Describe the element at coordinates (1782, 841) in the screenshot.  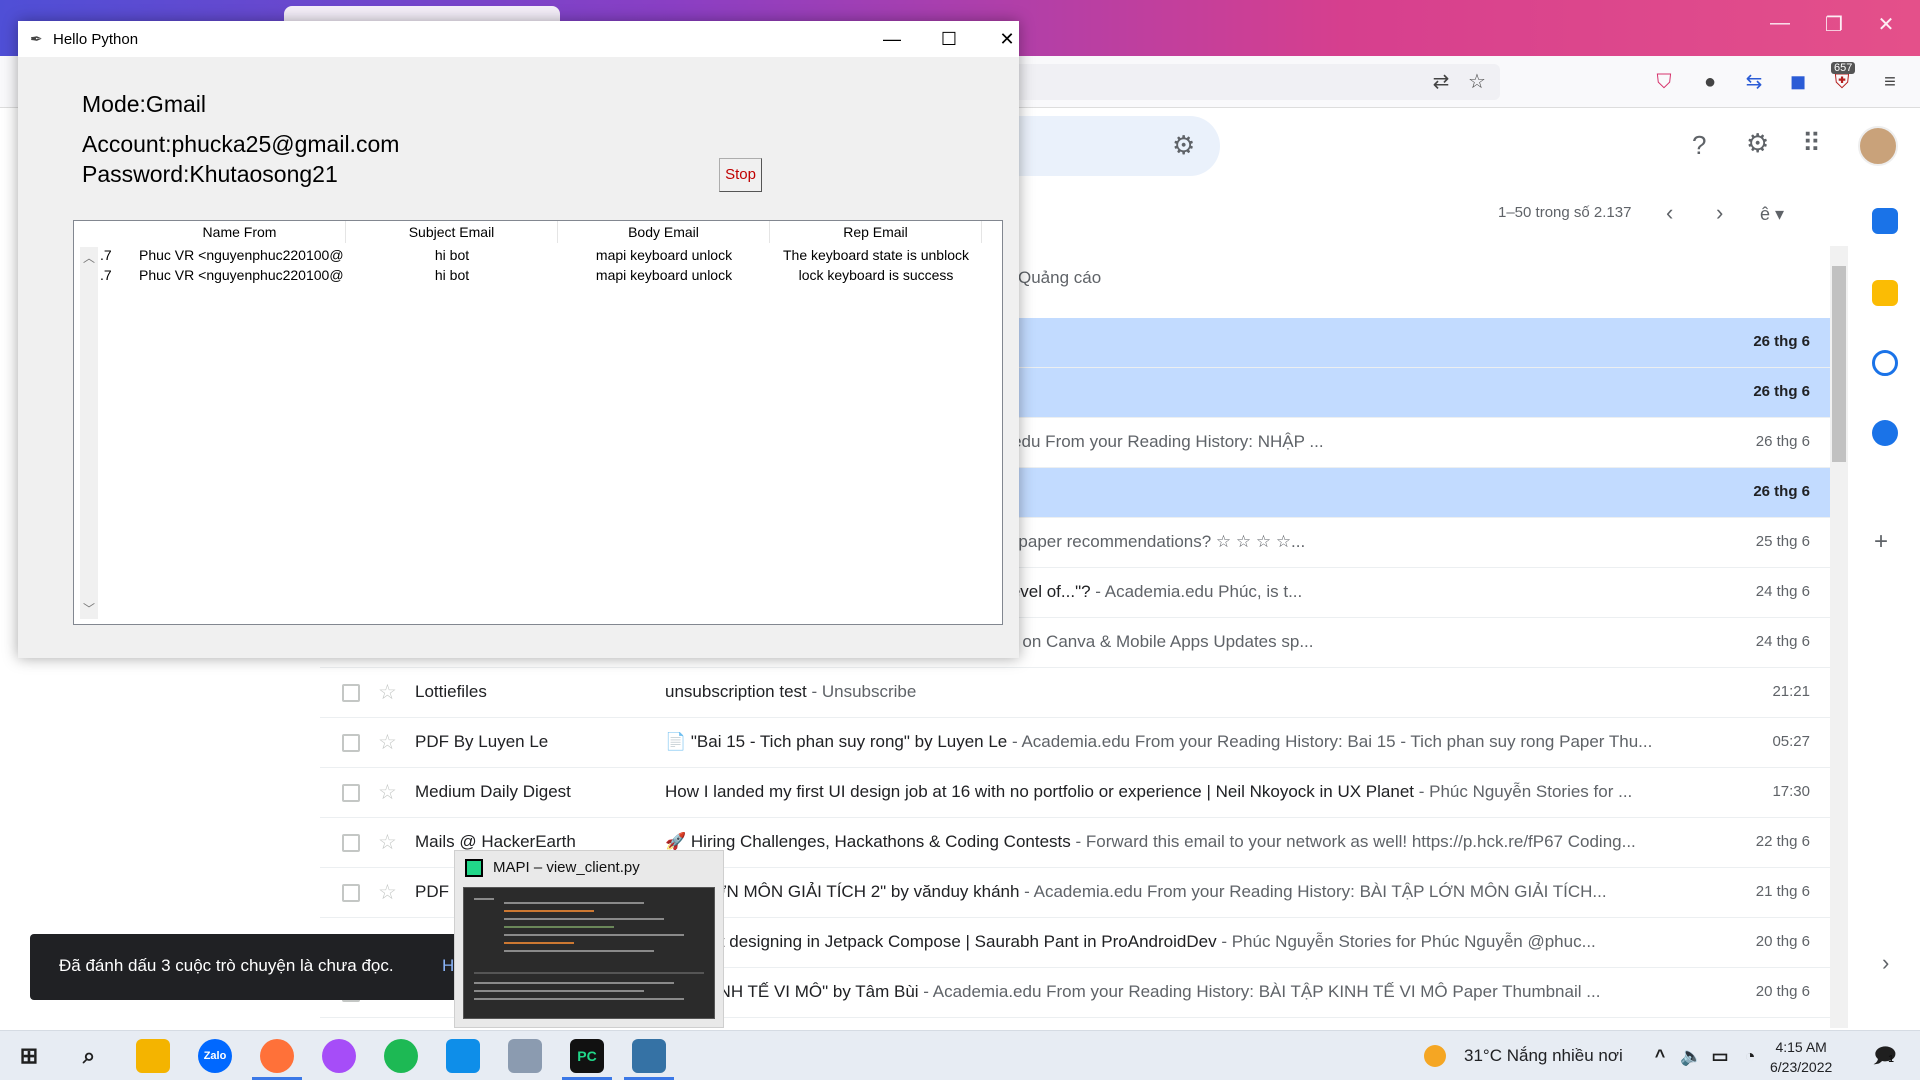
I see `mail-date: 22 thg 6` at that location.